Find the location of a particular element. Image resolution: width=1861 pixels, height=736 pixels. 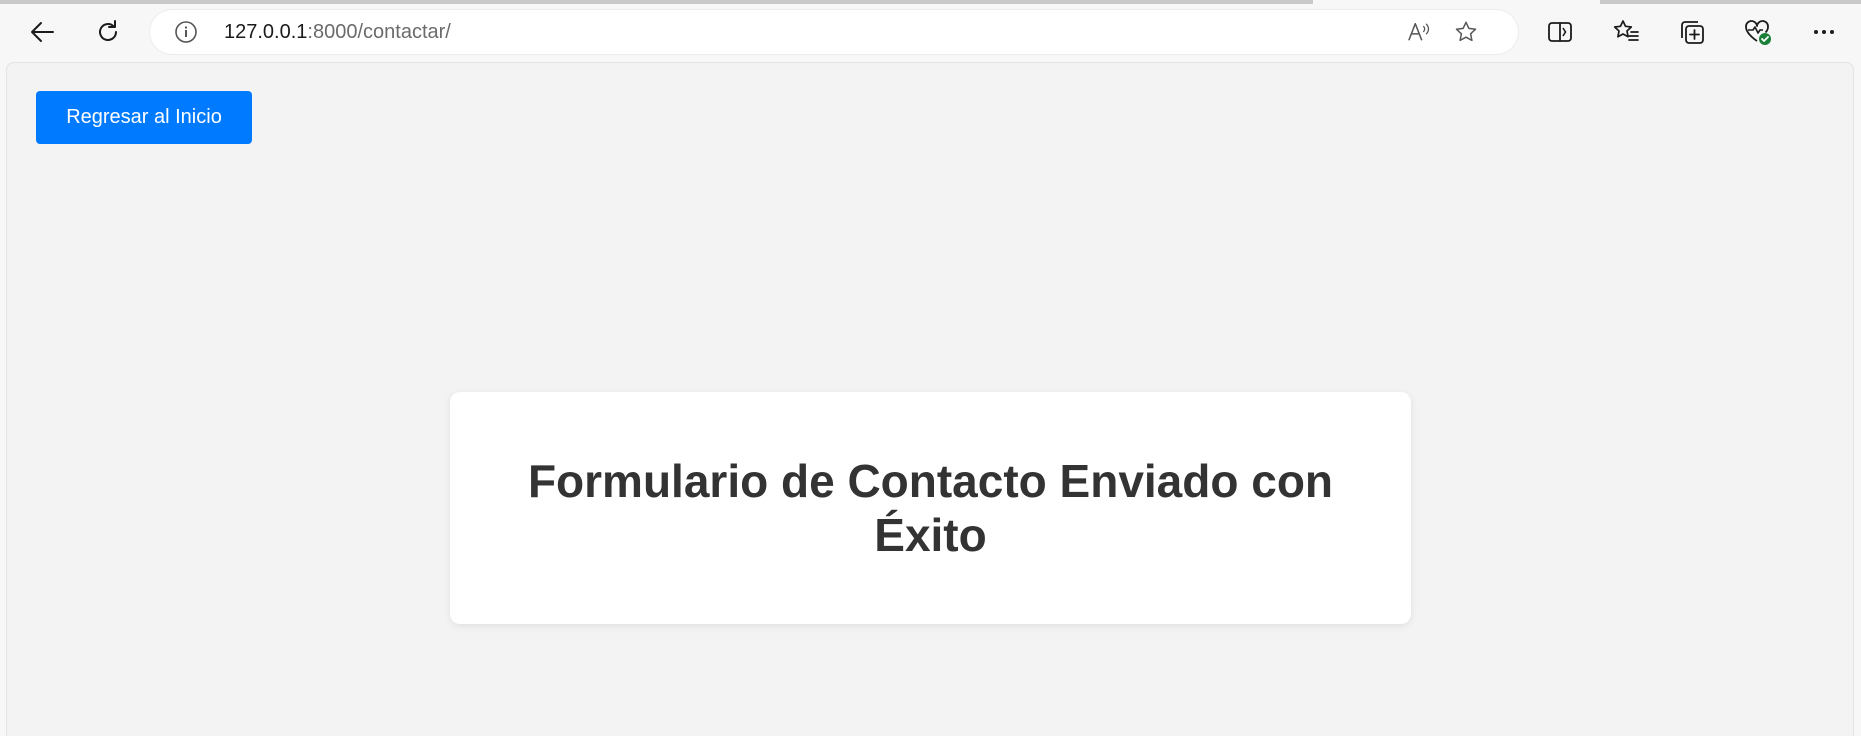

collections-button is located at coordinates (1692, 32).